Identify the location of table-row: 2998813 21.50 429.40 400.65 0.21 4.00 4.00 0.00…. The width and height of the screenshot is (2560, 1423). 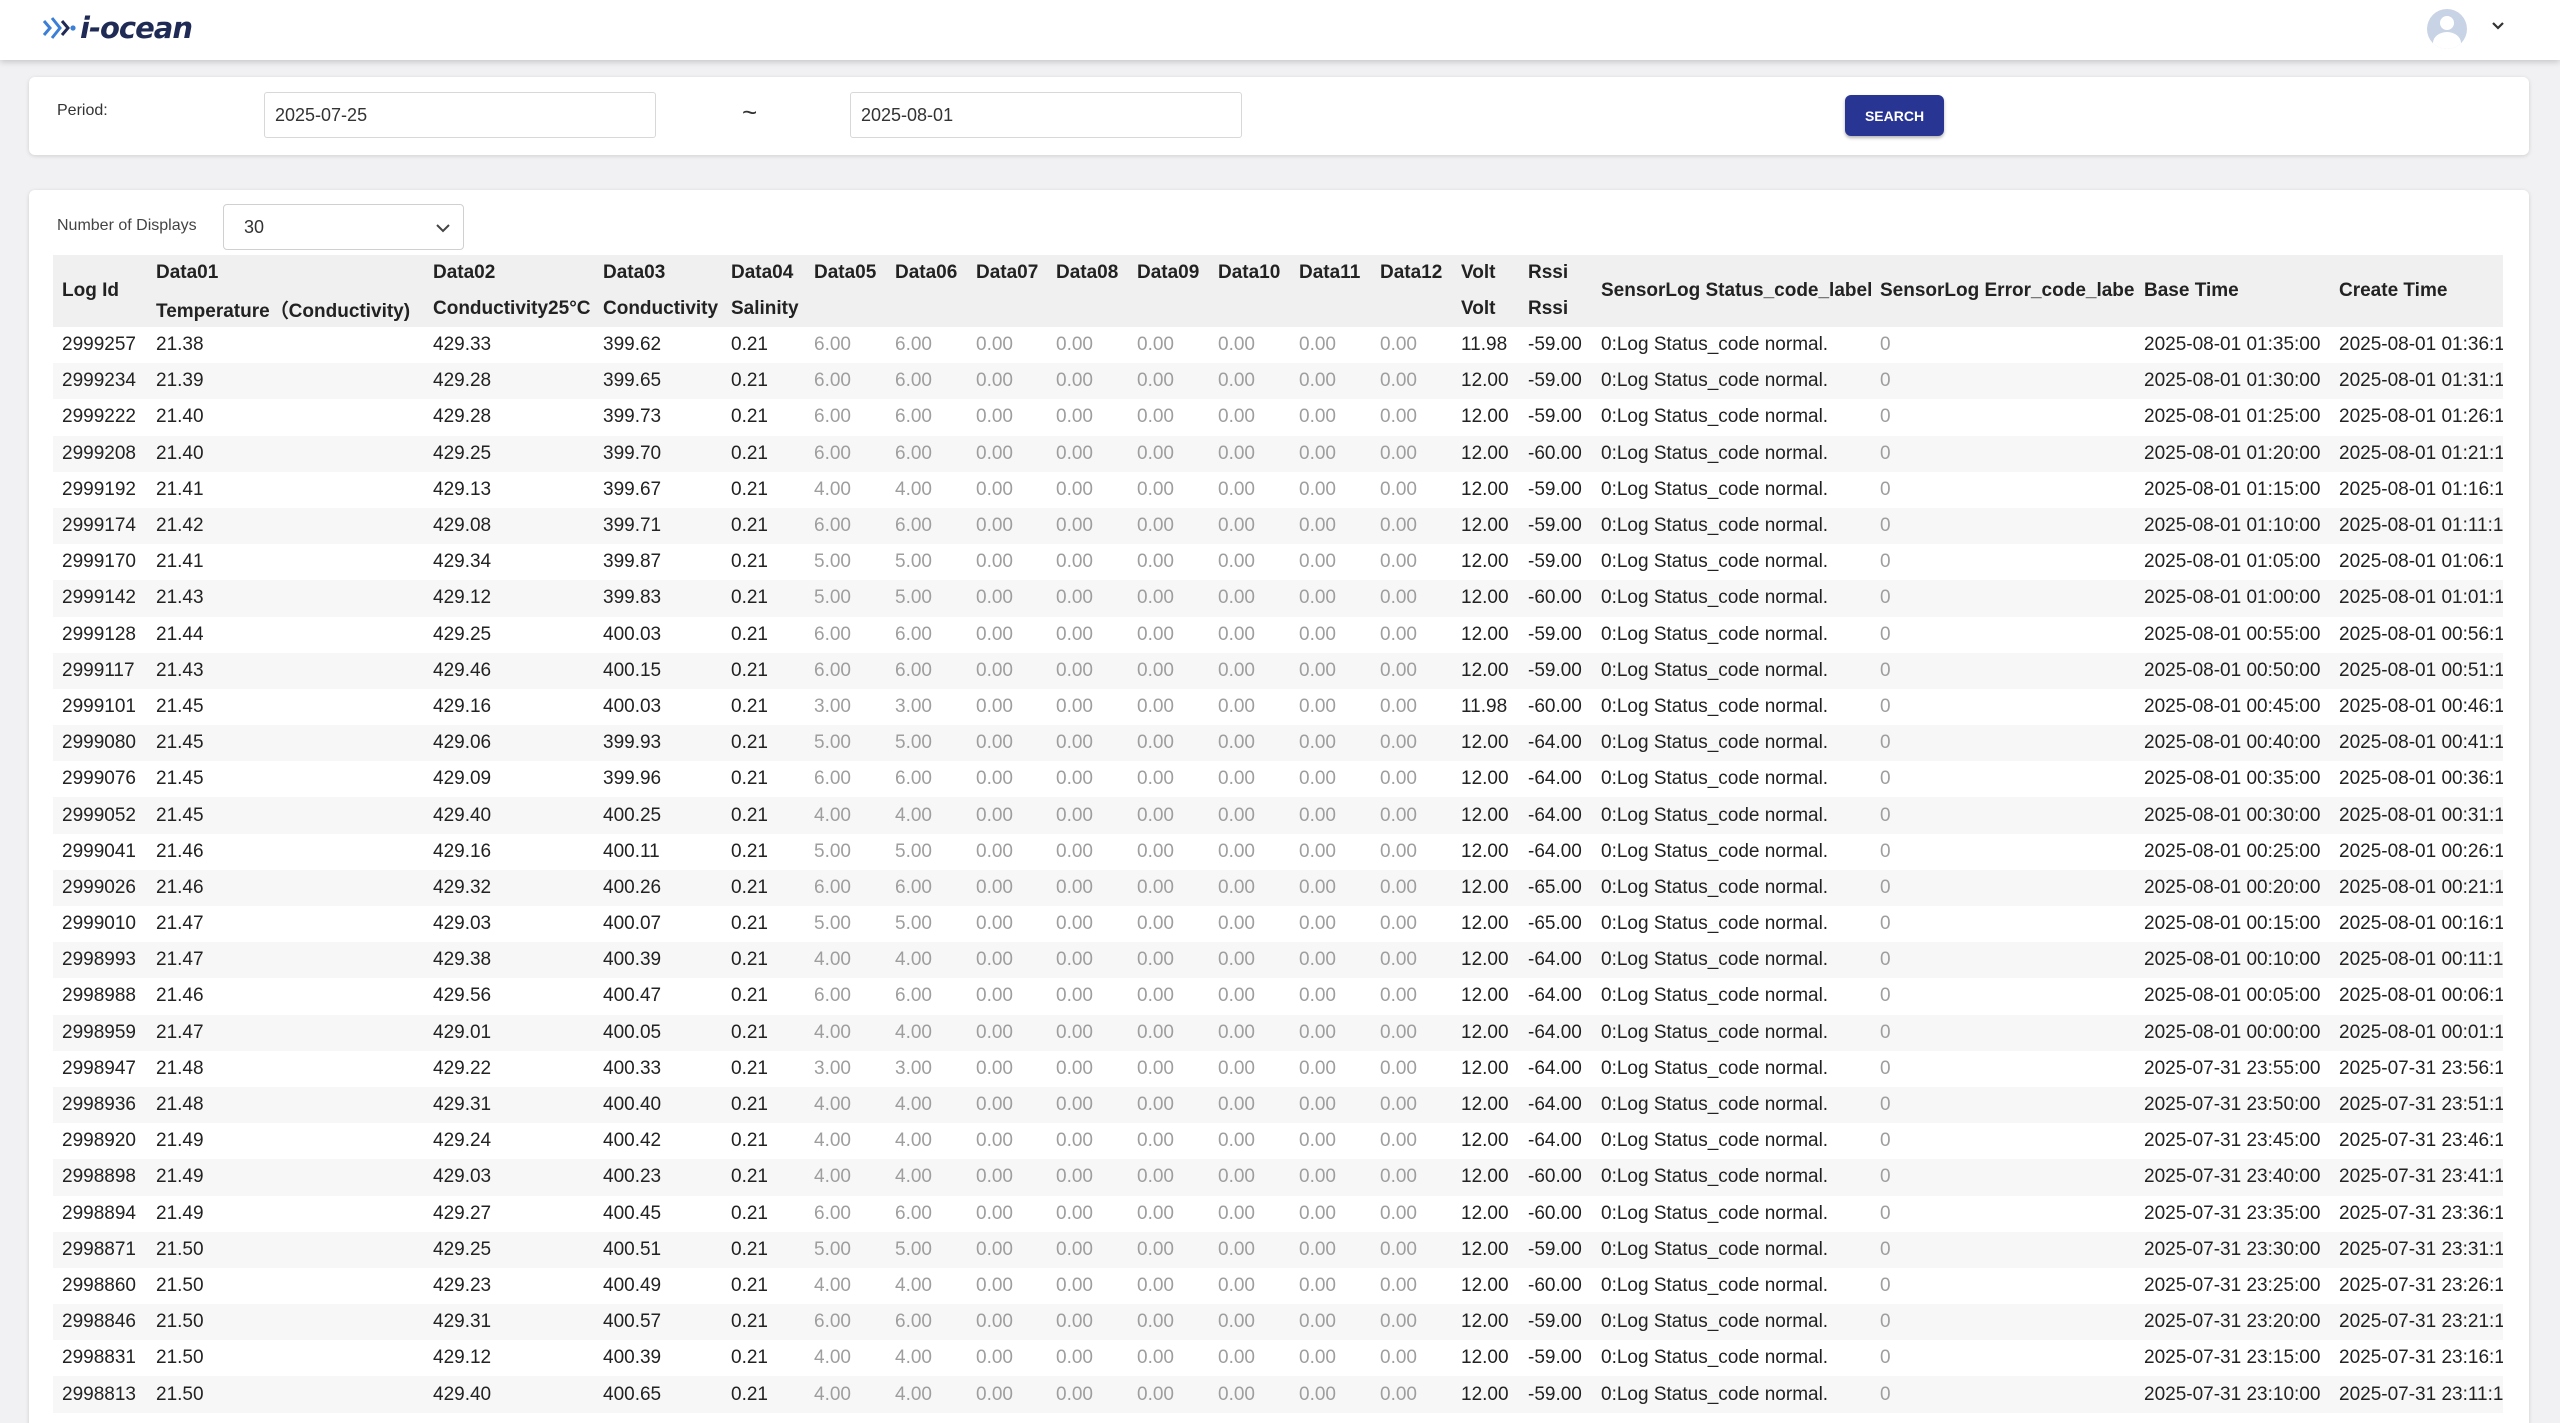
(1278, 1394).